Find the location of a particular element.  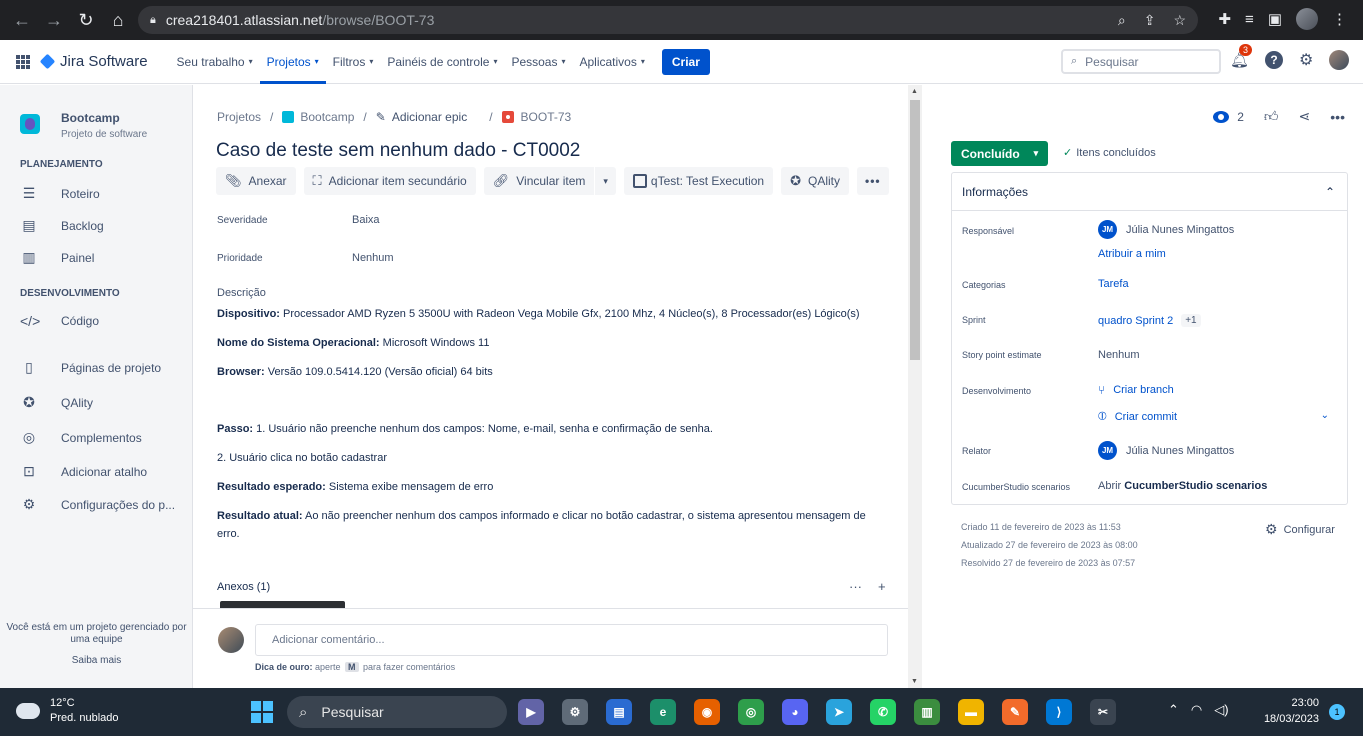

nav-paineis: Painéis de controle ▾ is located at coordinates (442, 62).